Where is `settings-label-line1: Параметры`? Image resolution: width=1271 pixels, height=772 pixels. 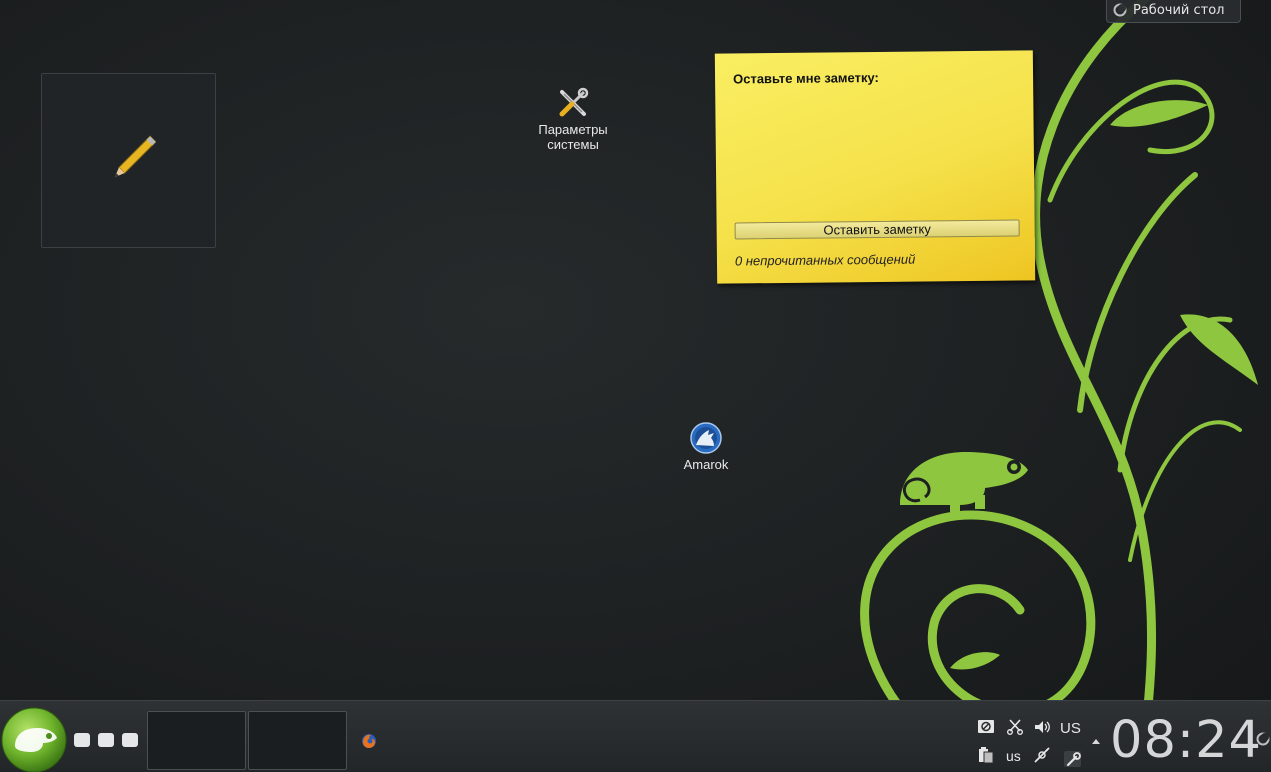 settings-label-line1: Параметры is located at coordinates (573, 129).